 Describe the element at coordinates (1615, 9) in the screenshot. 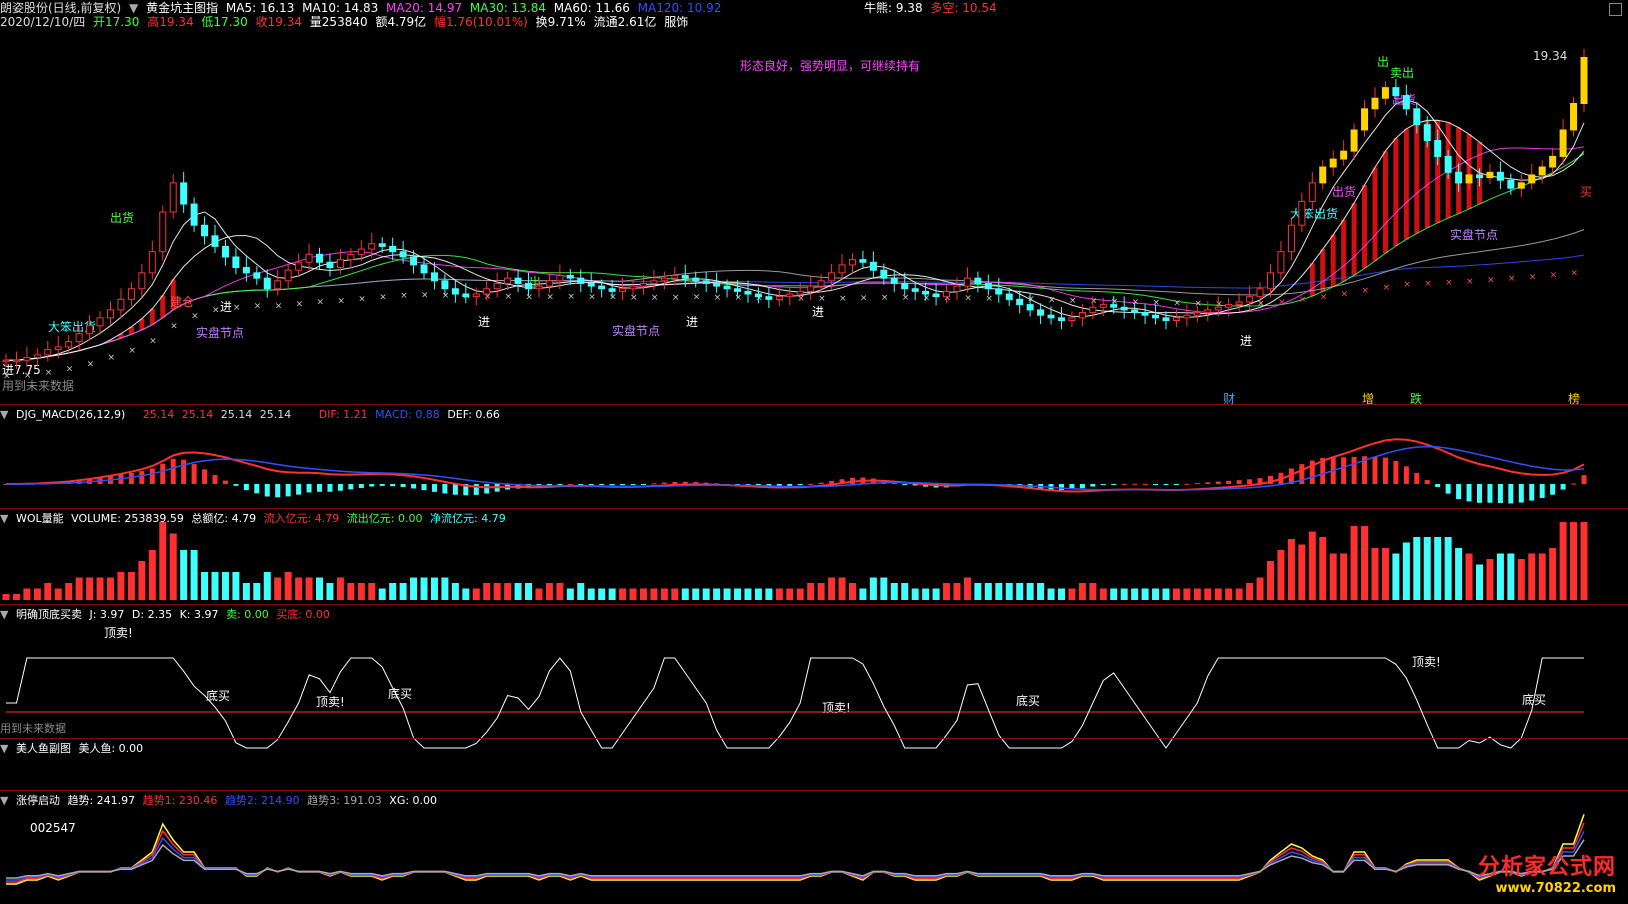

I see `corner-box-icon` at that location.